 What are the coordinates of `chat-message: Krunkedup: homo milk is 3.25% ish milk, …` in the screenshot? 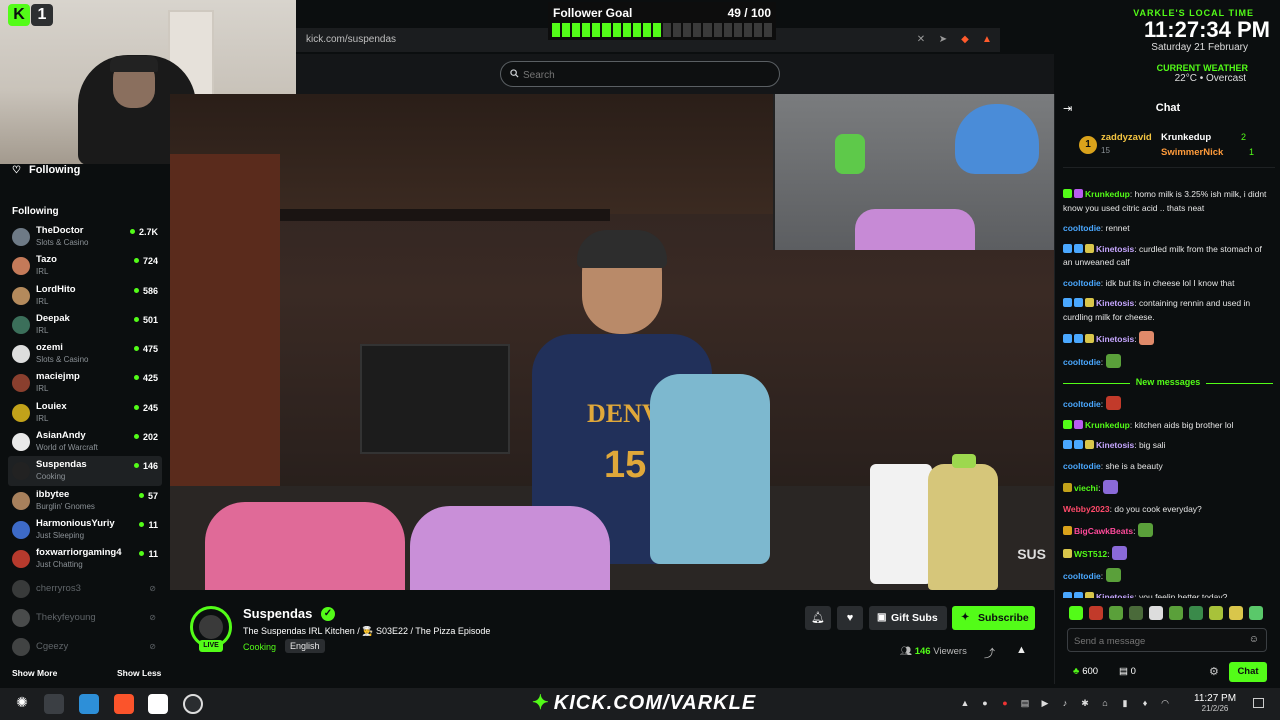 It's located at (1168, 201).